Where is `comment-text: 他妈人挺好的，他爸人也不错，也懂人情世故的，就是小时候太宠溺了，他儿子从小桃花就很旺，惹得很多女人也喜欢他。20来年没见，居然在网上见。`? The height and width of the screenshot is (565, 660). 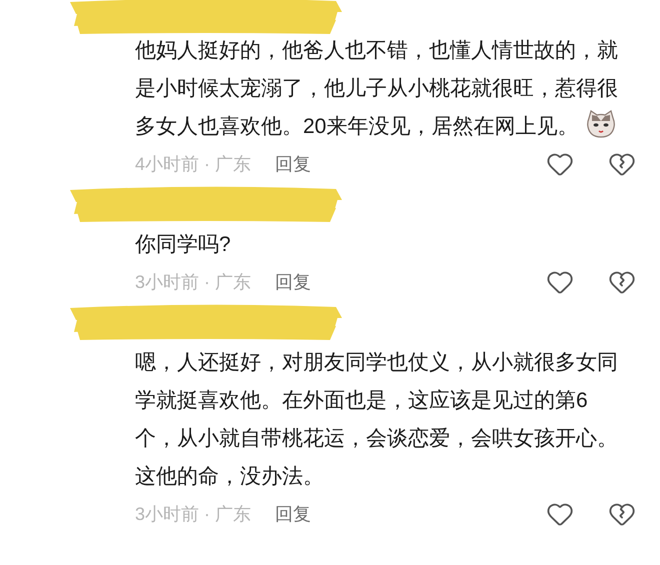
comment-text: 他妈人挺好的，他爸人也不错，也懂人情世故的，就是小时候太宠溺了，他儿子从小桃花就很旺，惹得很多女人也喜欢他。20来年没见，居然在网上见。 is located at coordinates (377, 89).